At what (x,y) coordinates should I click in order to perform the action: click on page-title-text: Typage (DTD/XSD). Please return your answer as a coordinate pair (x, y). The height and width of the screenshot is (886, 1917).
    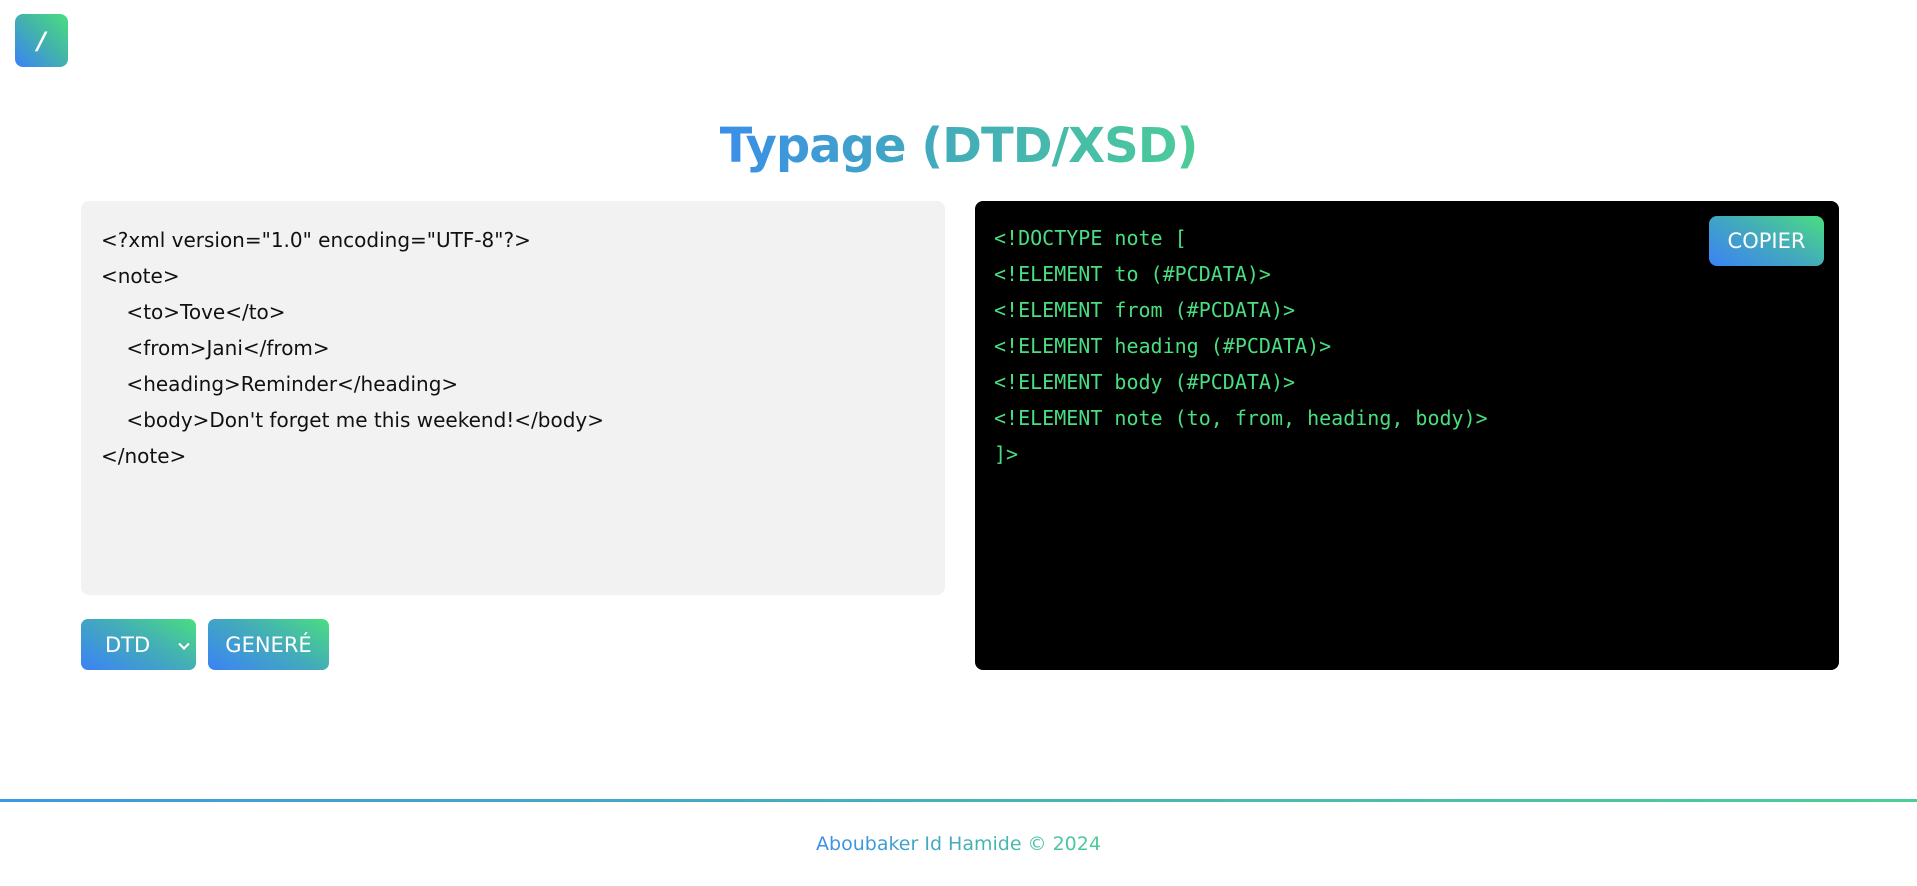
    Looking at the image, I should click on (959, 146).